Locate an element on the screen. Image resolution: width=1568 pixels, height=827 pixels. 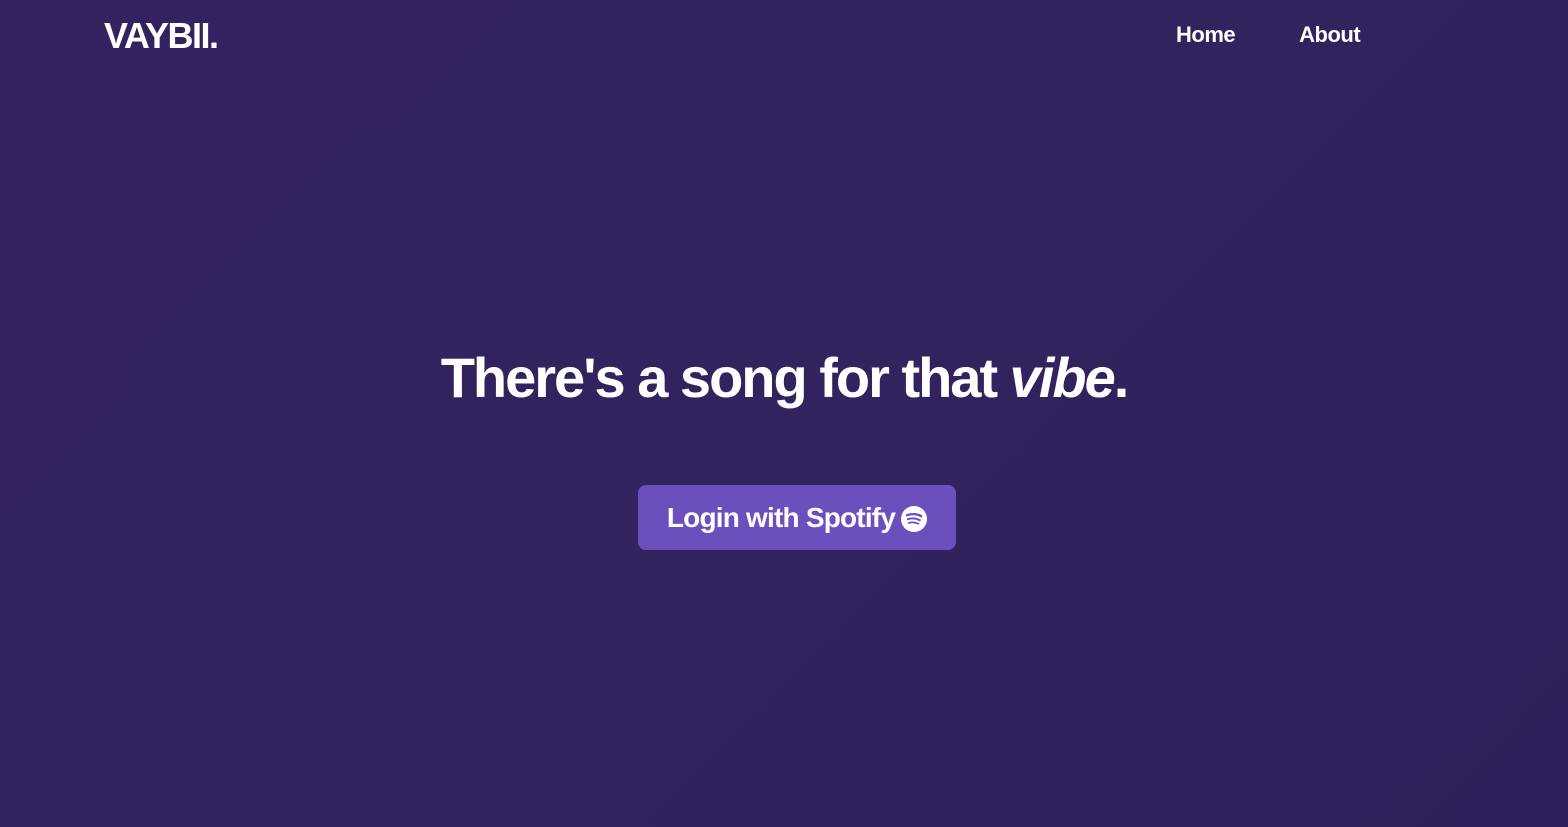
login-with-spotify-button: Login with Spotify is located at coordinates (797, 517).